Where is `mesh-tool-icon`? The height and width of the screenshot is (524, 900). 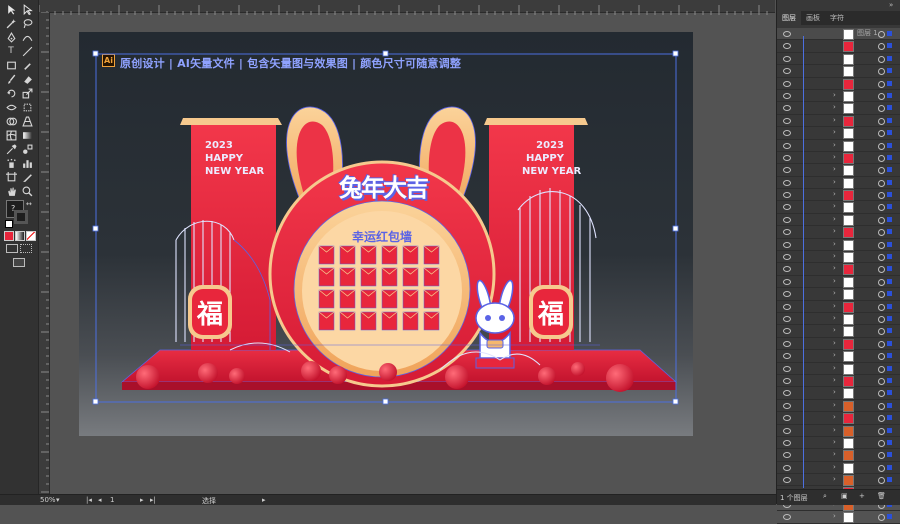
mesh-tool-icon is located at coordinates (11, 135).